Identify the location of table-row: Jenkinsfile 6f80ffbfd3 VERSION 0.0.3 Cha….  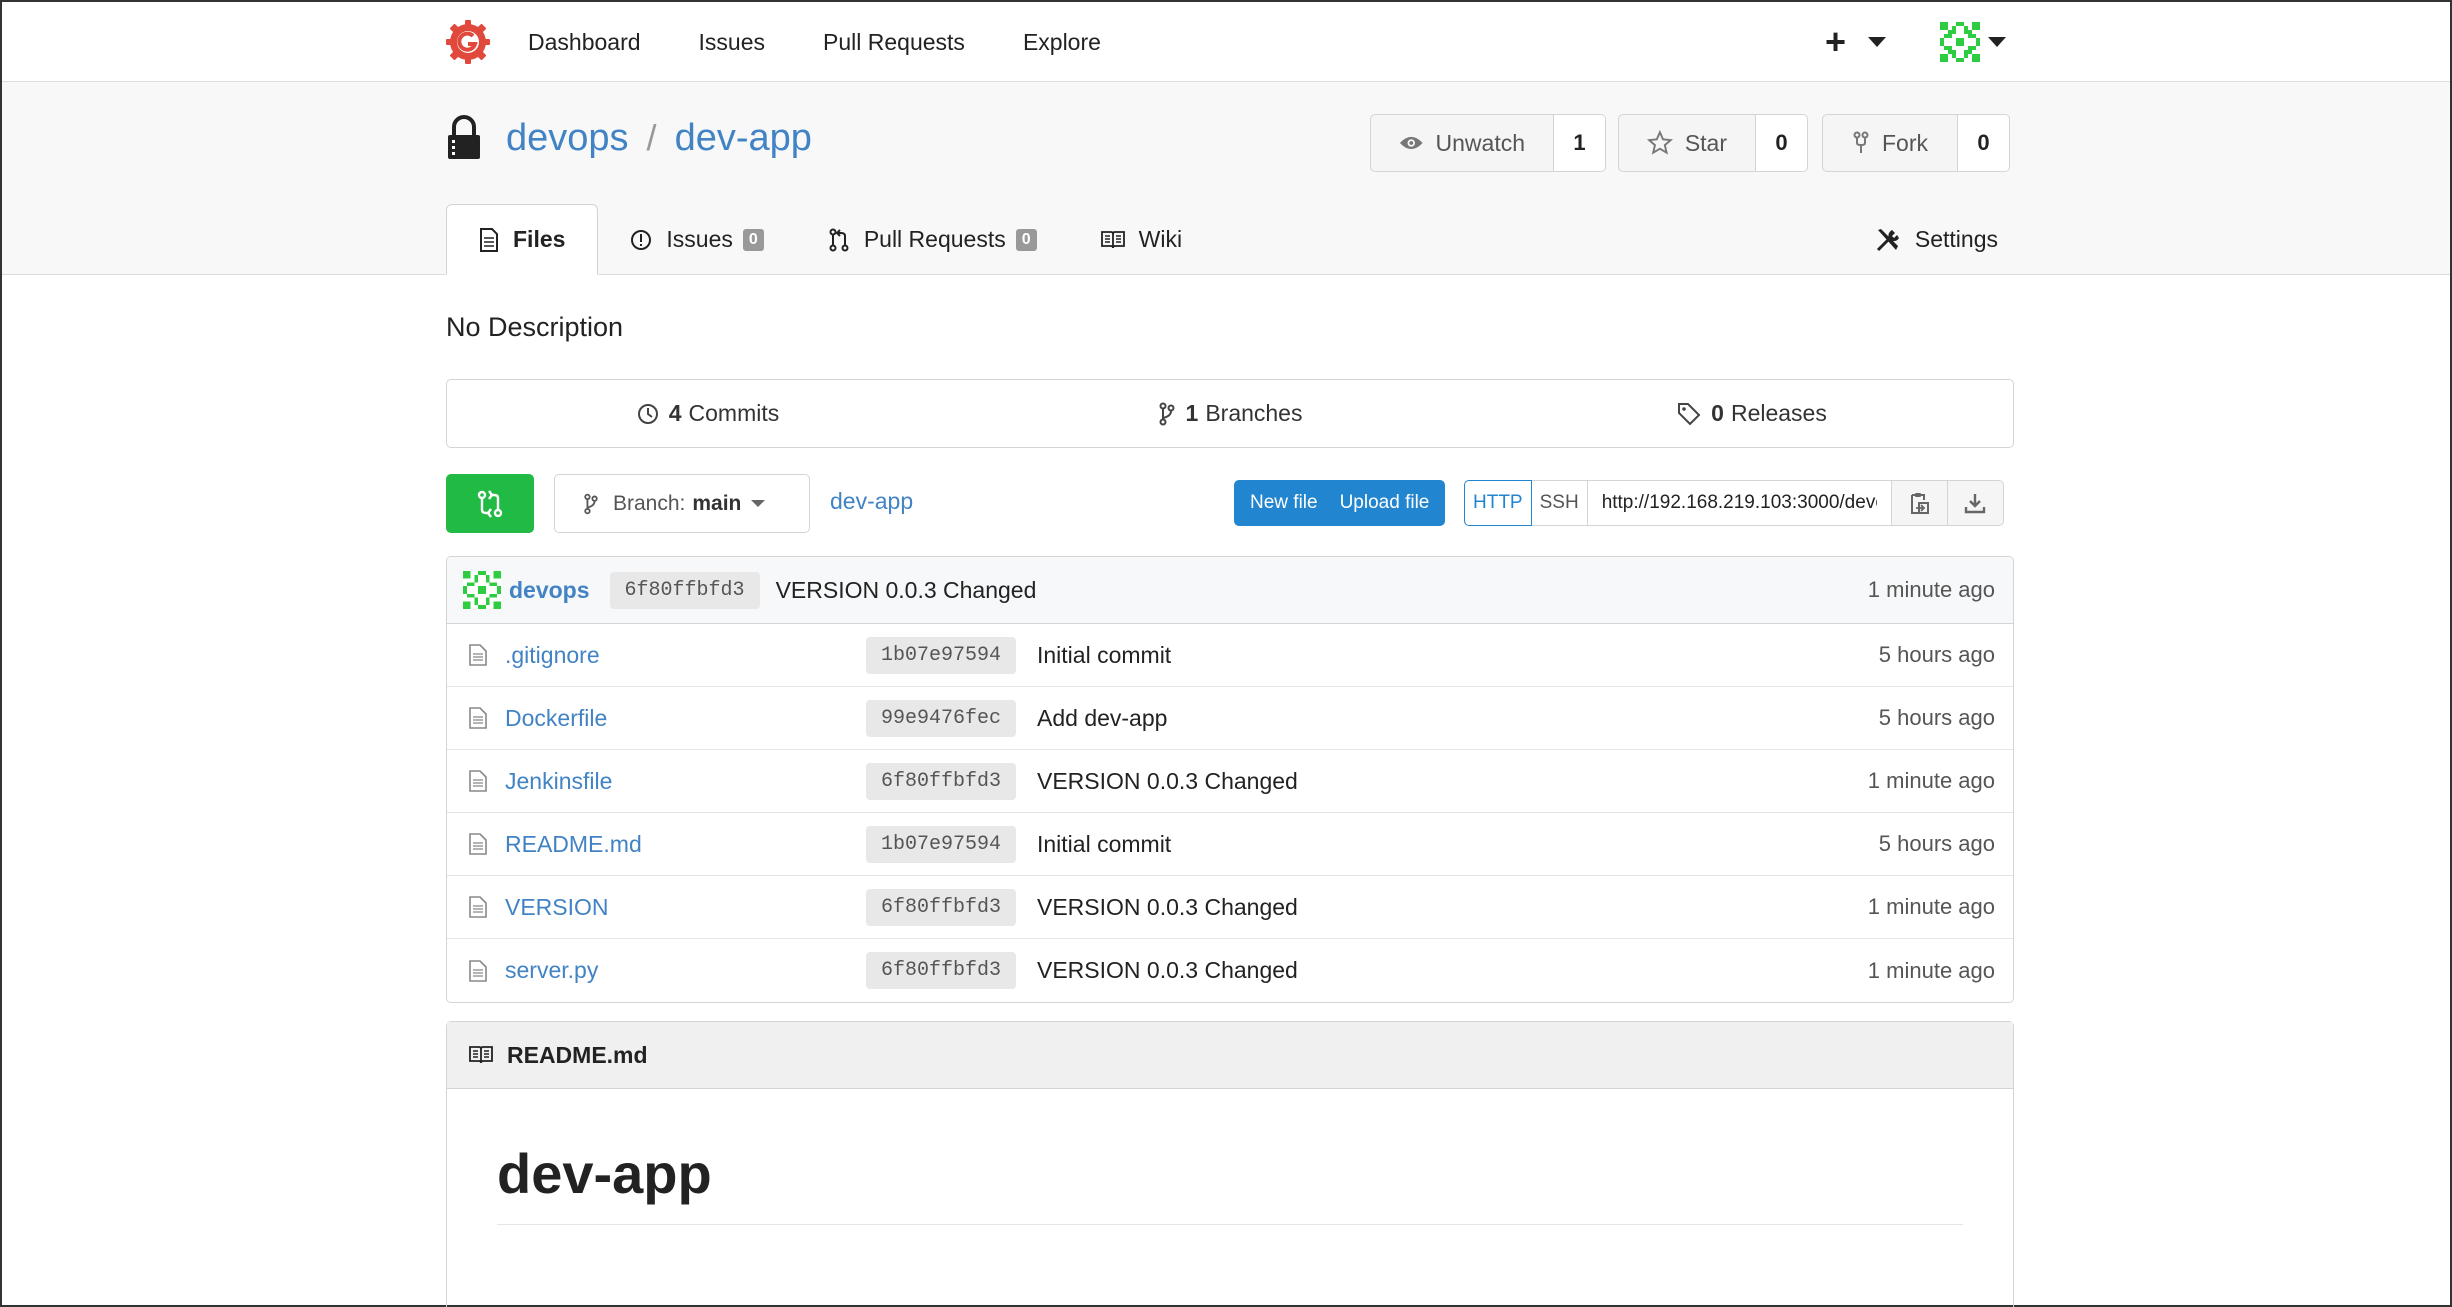
(1230, 781).